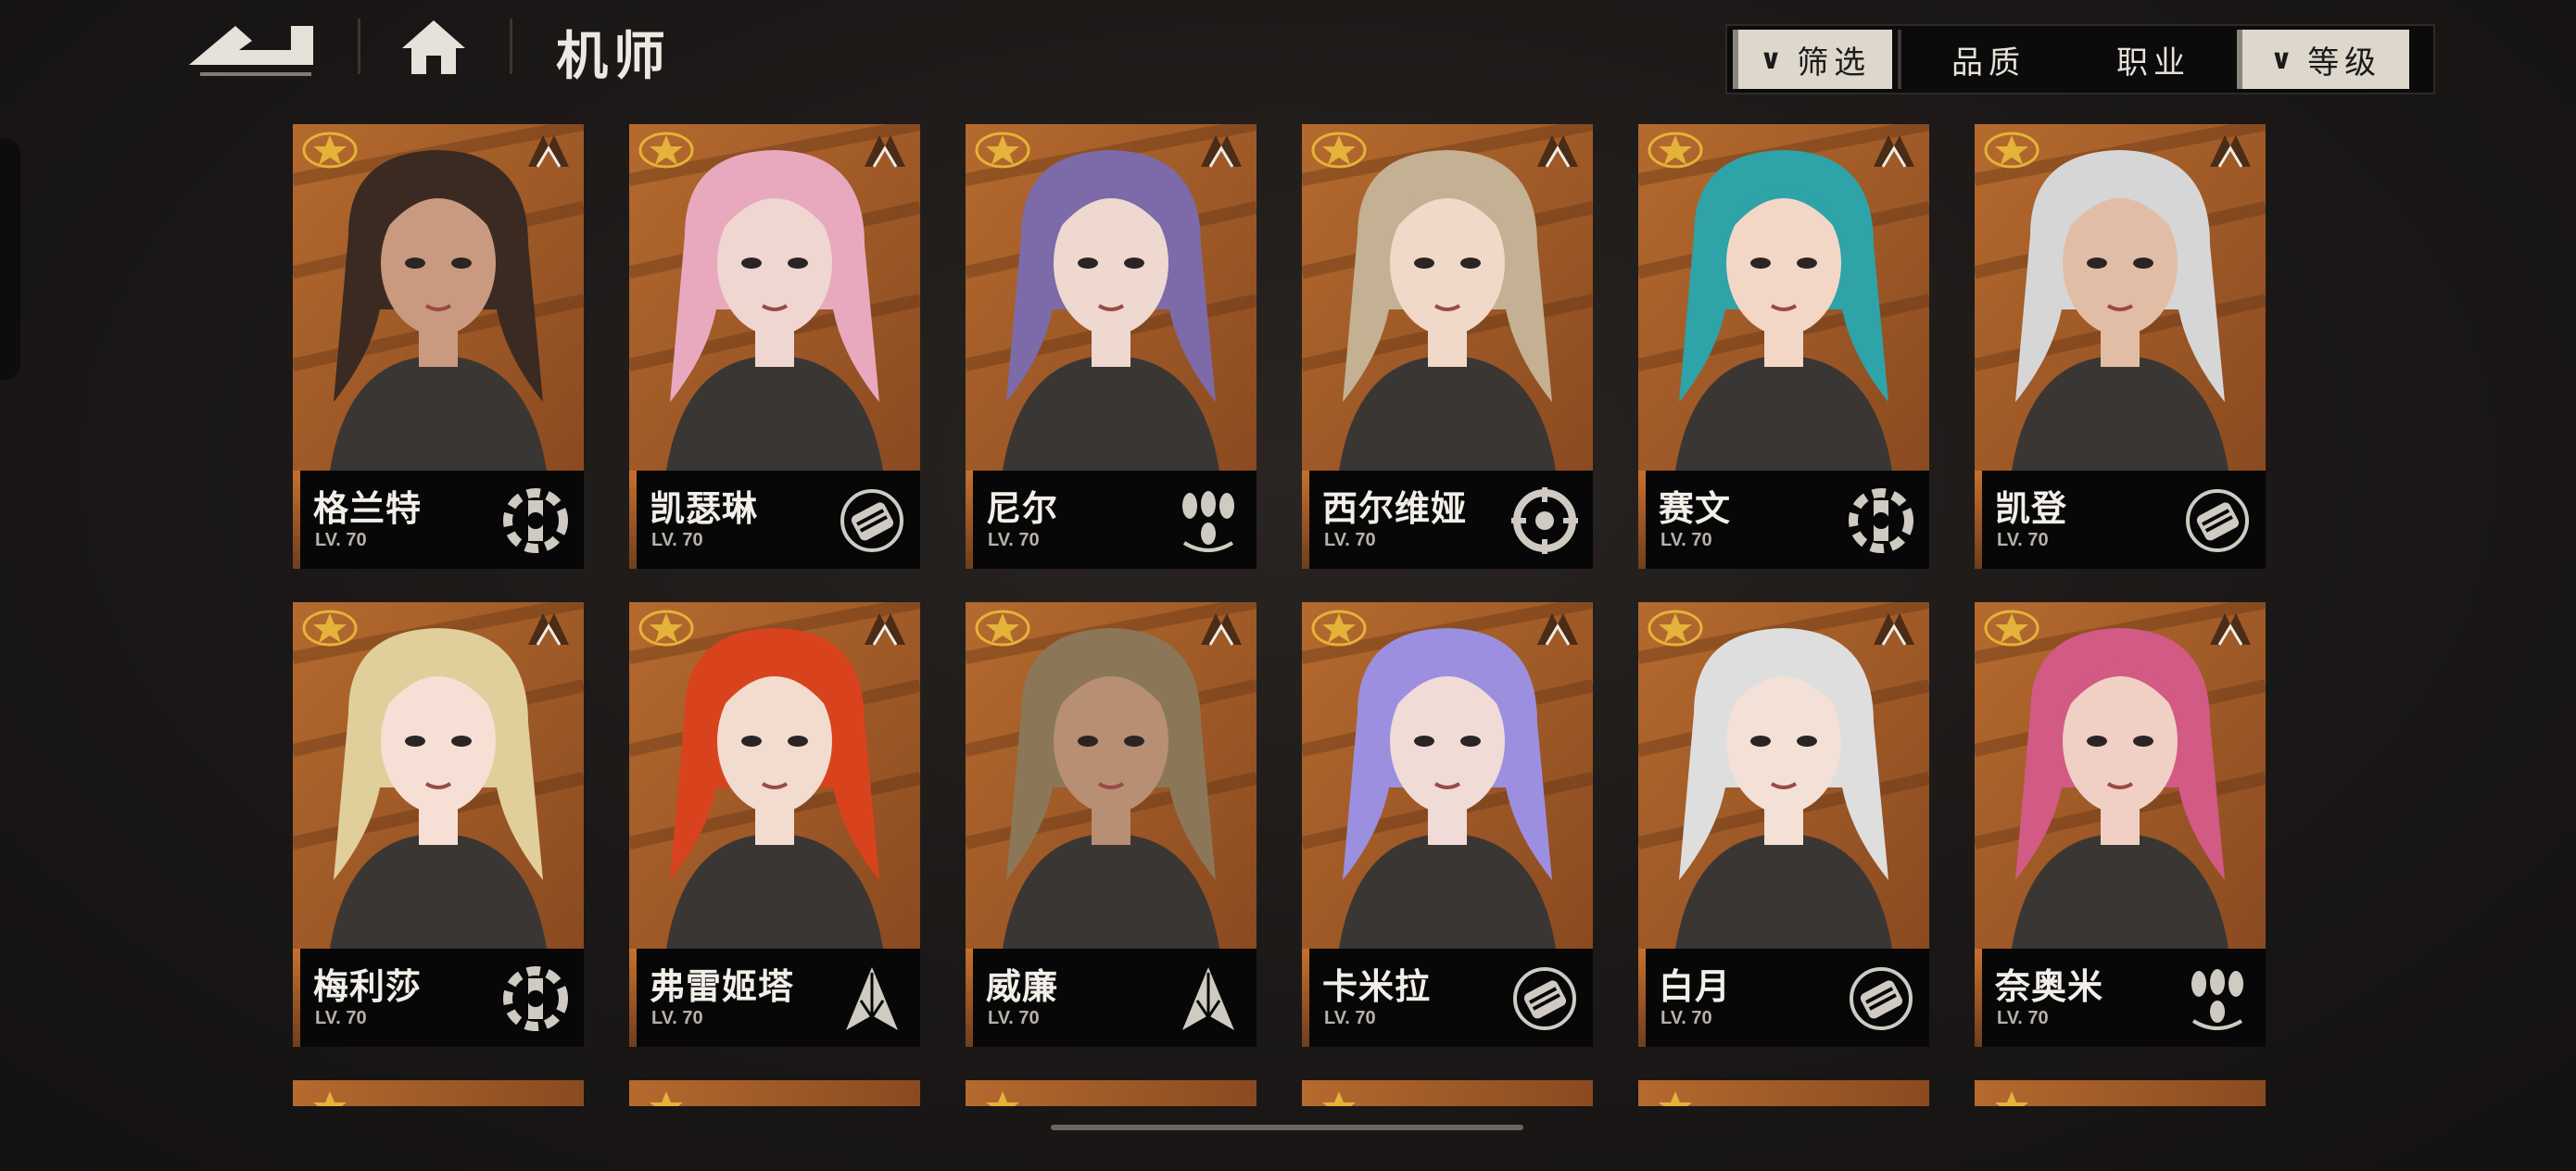 Image resolution: width=2576 pixels, height=1171 pixels. Describe the element at coordinates (705, 509) in the screenshot. I see `character-name: 凯瑟琳` at that location.